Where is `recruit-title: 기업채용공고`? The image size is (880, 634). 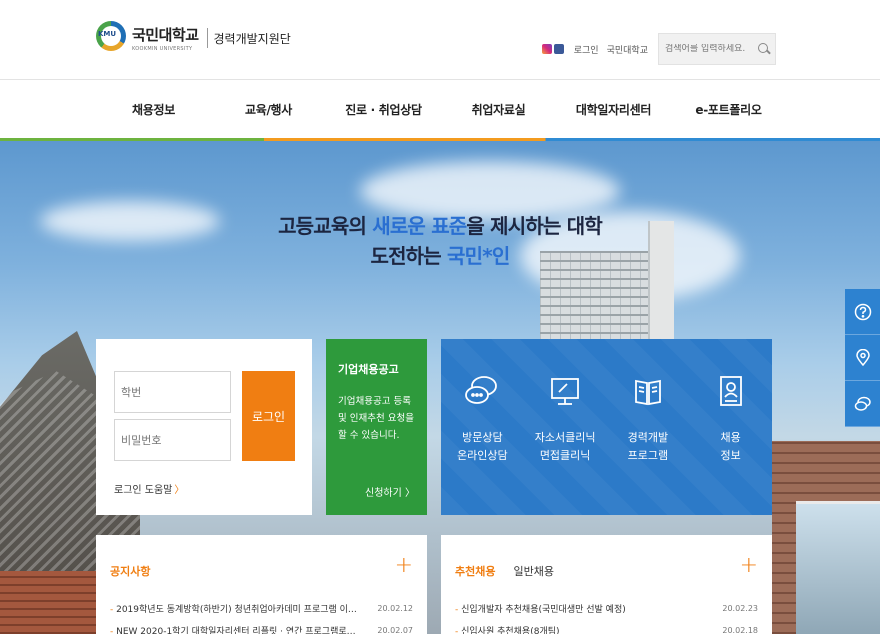
recruit-title: 기업채용공고 is located at coordinates (368, 369).